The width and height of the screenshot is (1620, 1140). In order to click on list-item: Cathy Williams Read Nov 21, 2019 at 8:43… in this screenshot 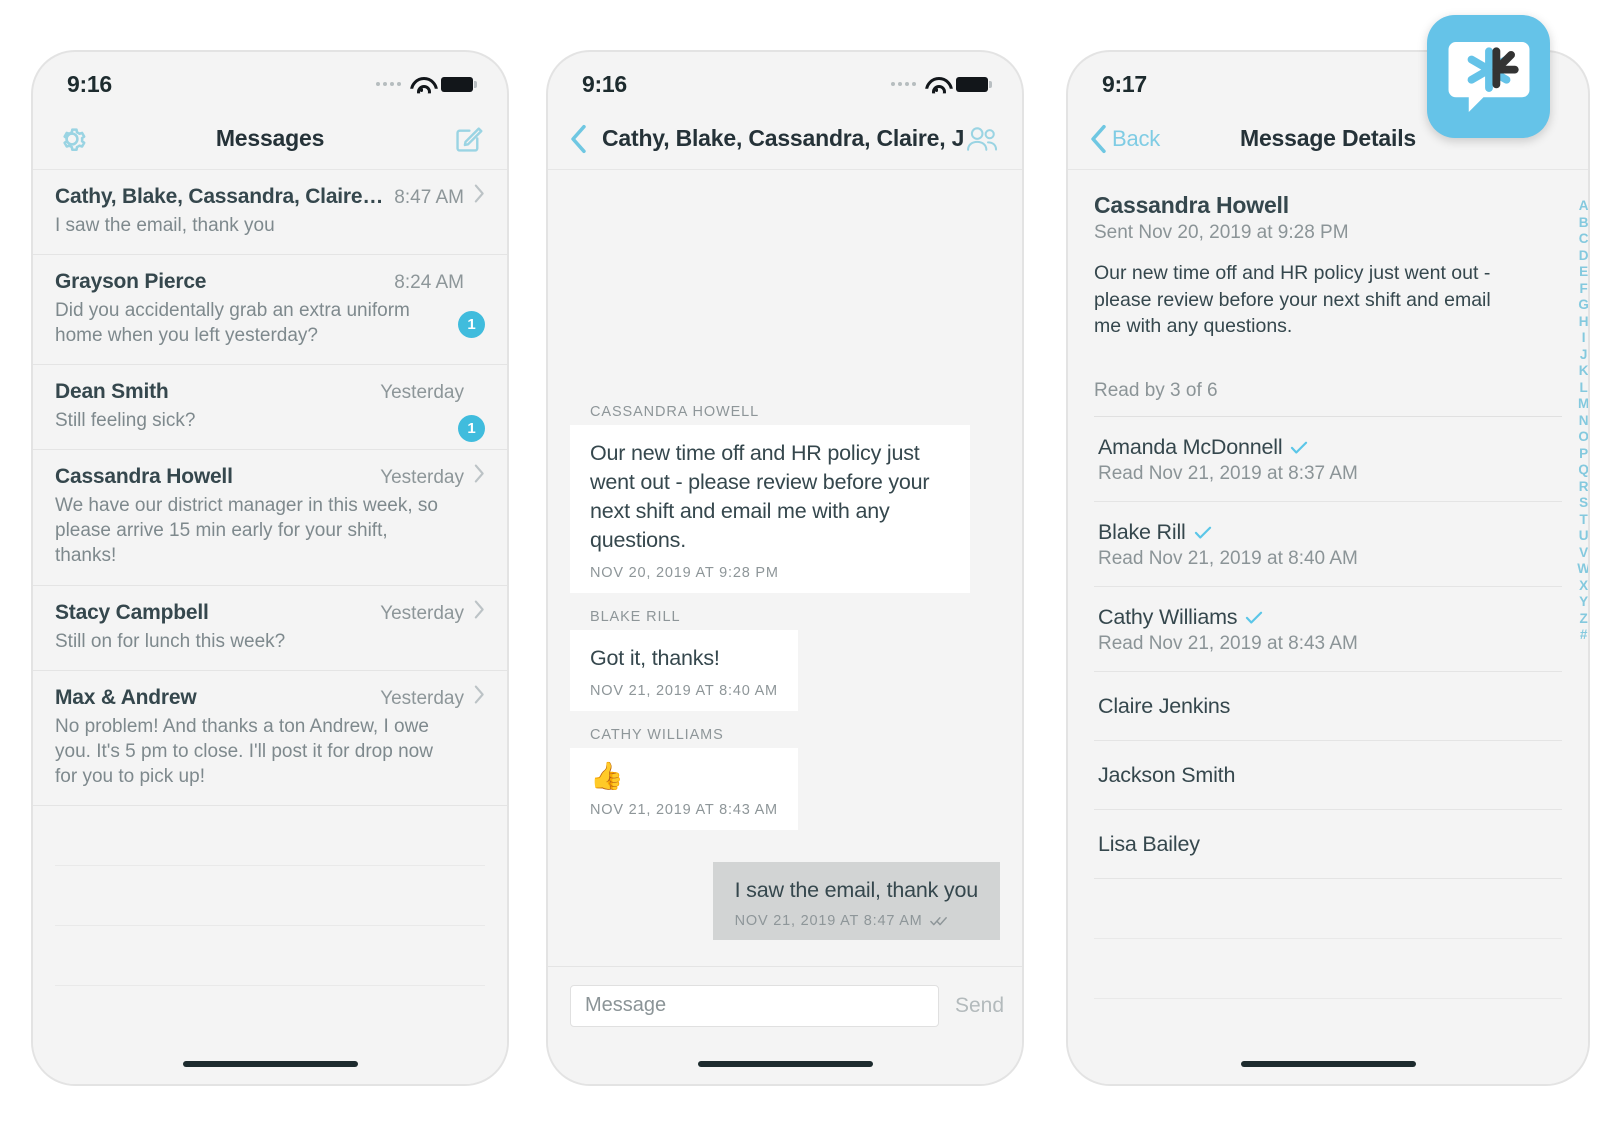, I will do `click(1328, 629)`.